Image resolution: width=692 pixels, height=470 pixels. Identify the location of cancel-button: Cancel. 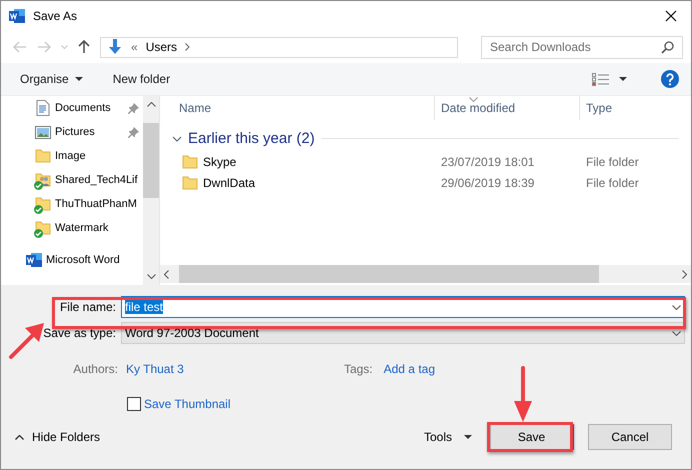
(630, 437).